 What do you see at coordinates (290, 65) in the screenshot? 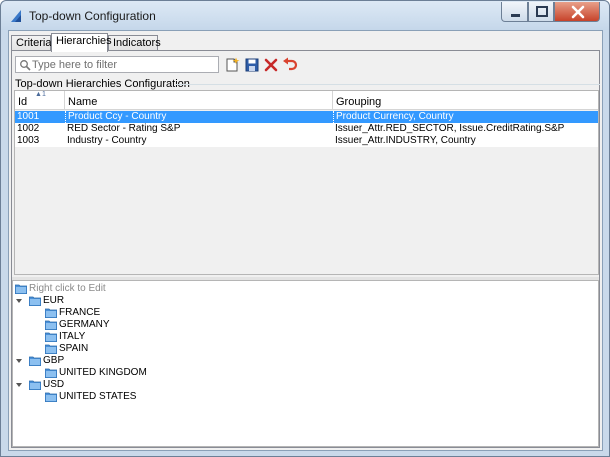
I see `undo-icon` at bounding box center [290, 65].